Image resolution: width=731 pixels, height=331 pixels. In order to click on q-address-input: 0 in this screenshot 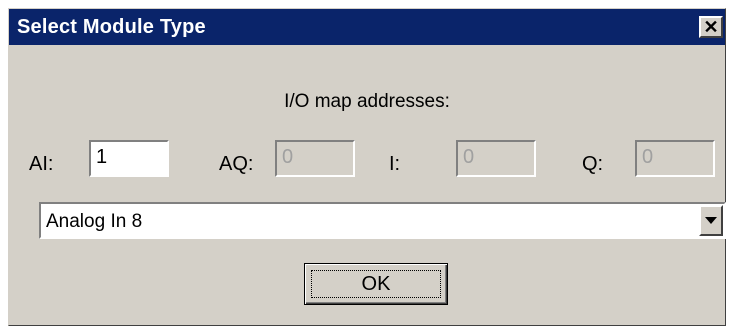, I will do `click(675, 158)`.